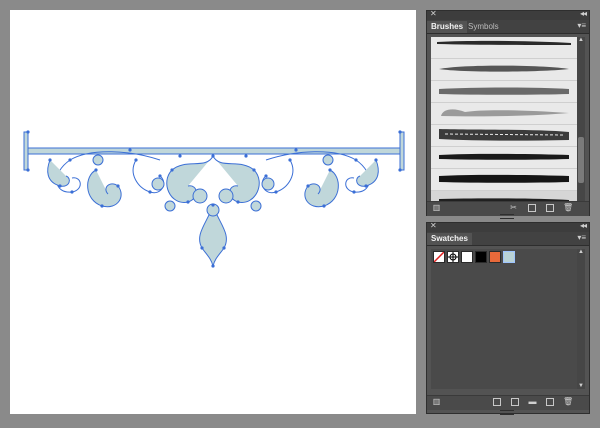 This screenshot has height=428, width=600. I want to click on swatch-kind-icon, so click(497, 402).